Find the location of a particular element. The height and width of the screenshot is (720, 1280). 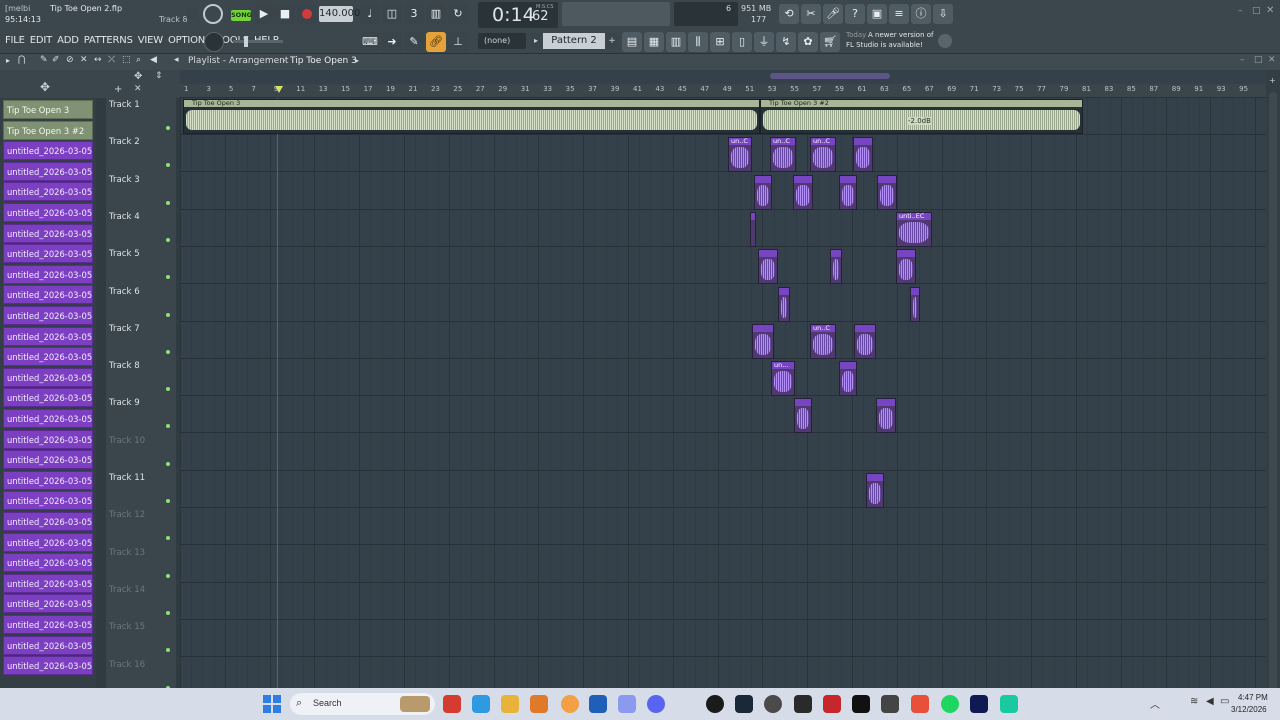

clipboard-icon: ▯ is located at coordinates (742, 42).